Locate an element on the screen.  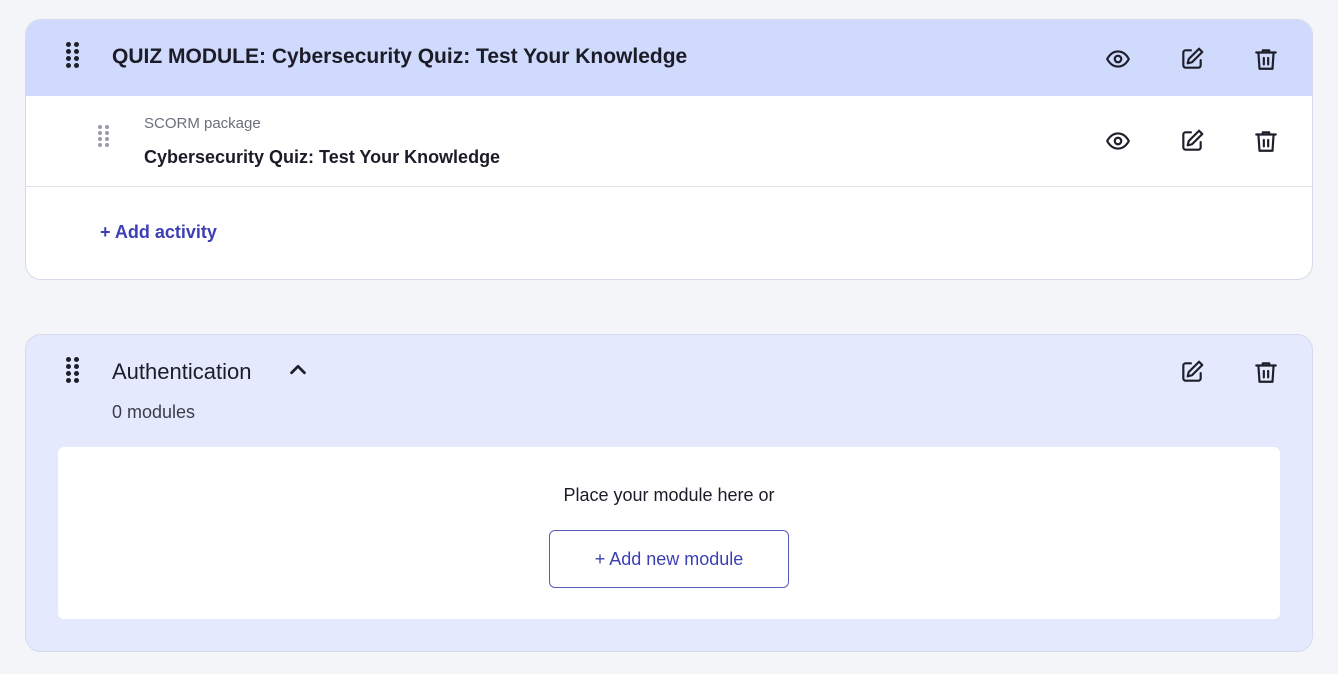
dropzone-text: Place your module here or is located at coordinates (669, 495).